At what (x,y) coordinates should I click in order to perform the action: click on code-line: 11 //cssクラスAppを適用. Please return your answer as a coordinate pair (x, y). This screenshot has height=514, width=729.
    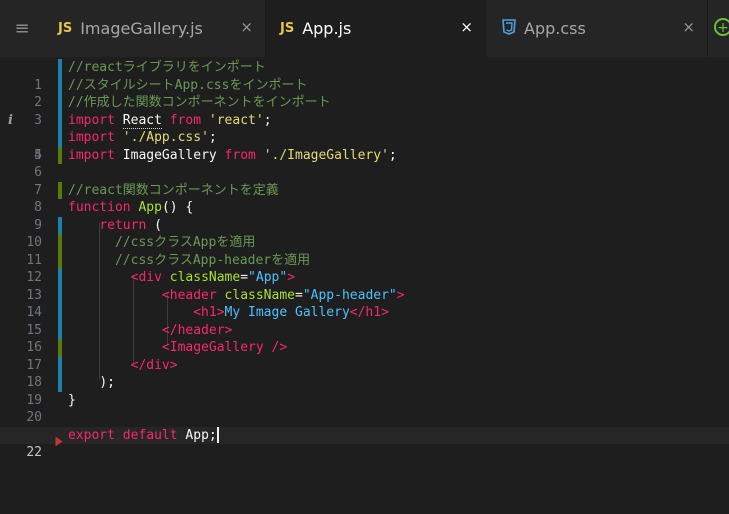
    Looking at the image, I should click on (364, 251).